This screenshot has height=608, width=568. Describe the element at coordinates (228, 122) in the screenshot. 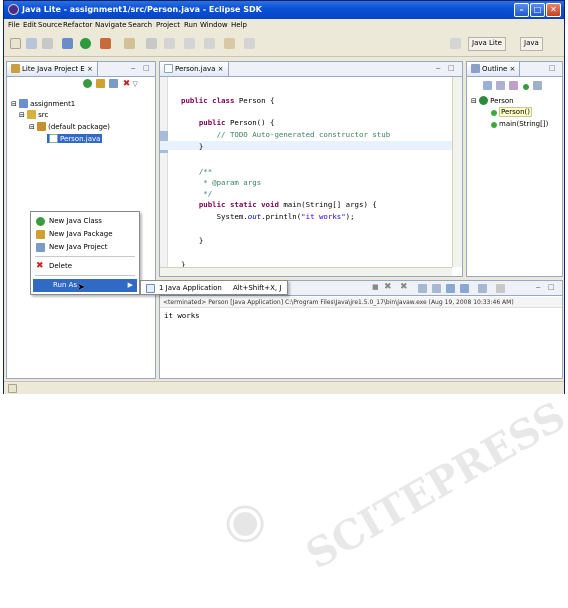

I see `code-line-constructor: public Person() {` at that location.